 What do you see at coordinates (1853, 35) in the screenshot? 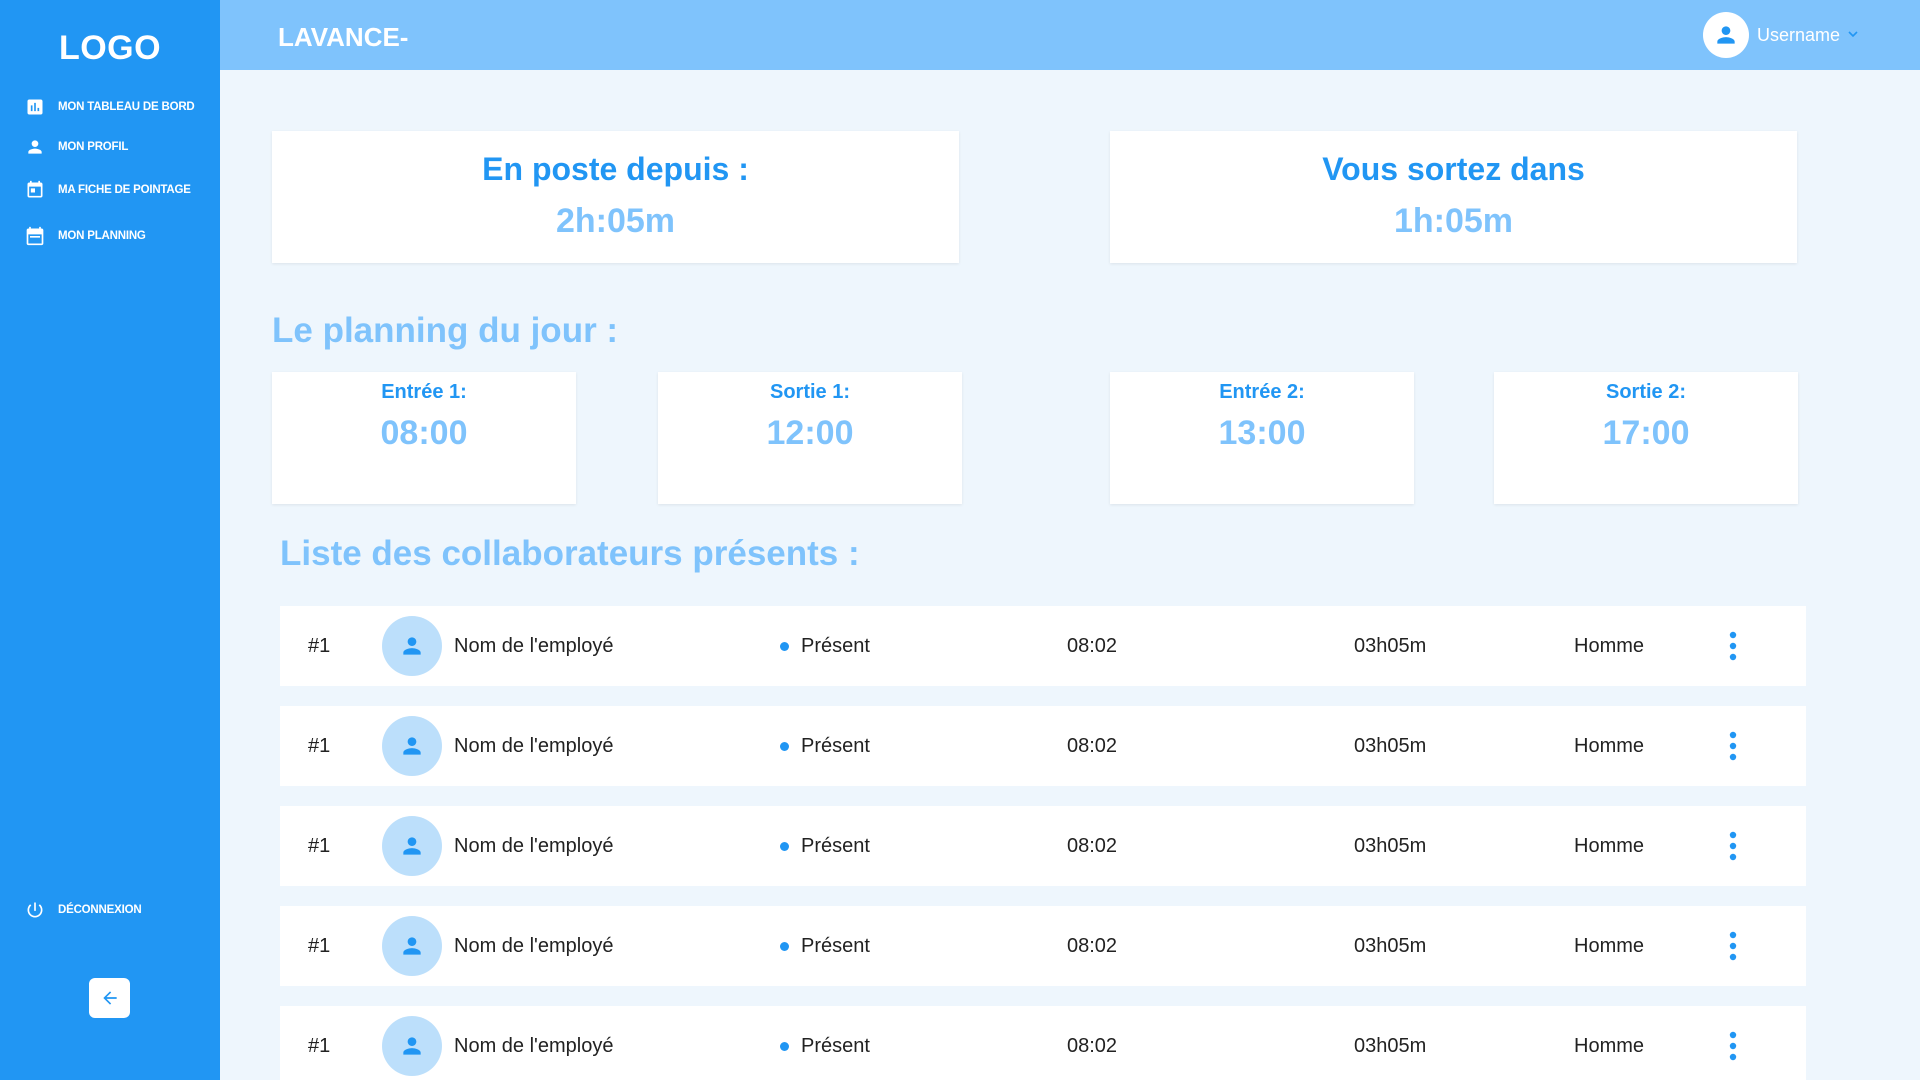
I see `chevron-down-icon` at bounding box center [1853, 35].